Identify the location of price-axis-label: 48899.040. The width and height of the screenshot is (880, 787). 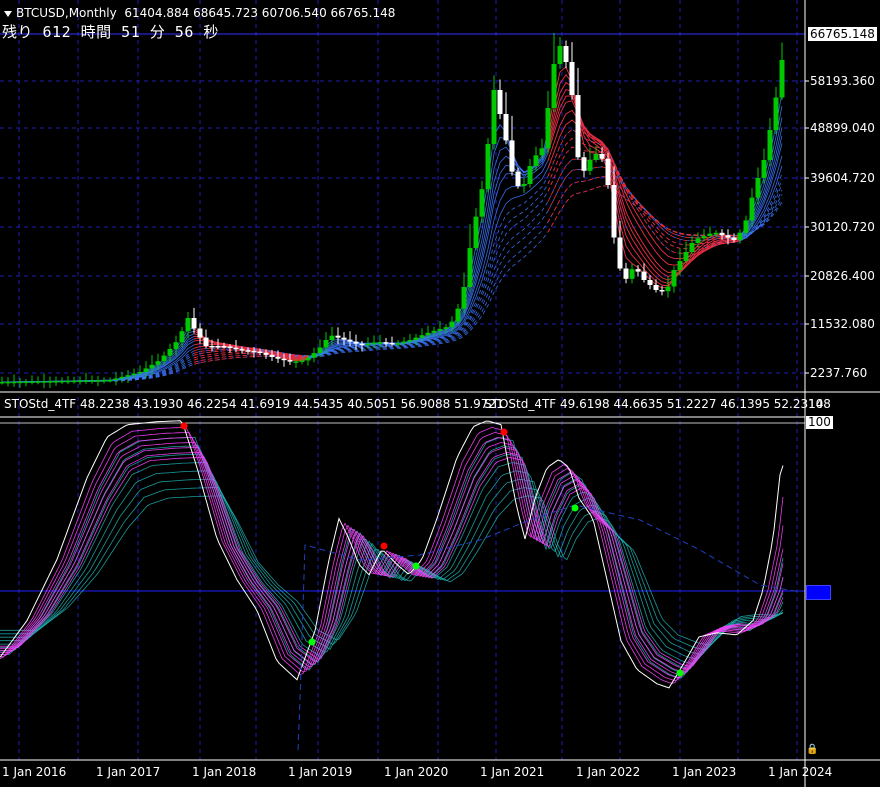
(842, 128).